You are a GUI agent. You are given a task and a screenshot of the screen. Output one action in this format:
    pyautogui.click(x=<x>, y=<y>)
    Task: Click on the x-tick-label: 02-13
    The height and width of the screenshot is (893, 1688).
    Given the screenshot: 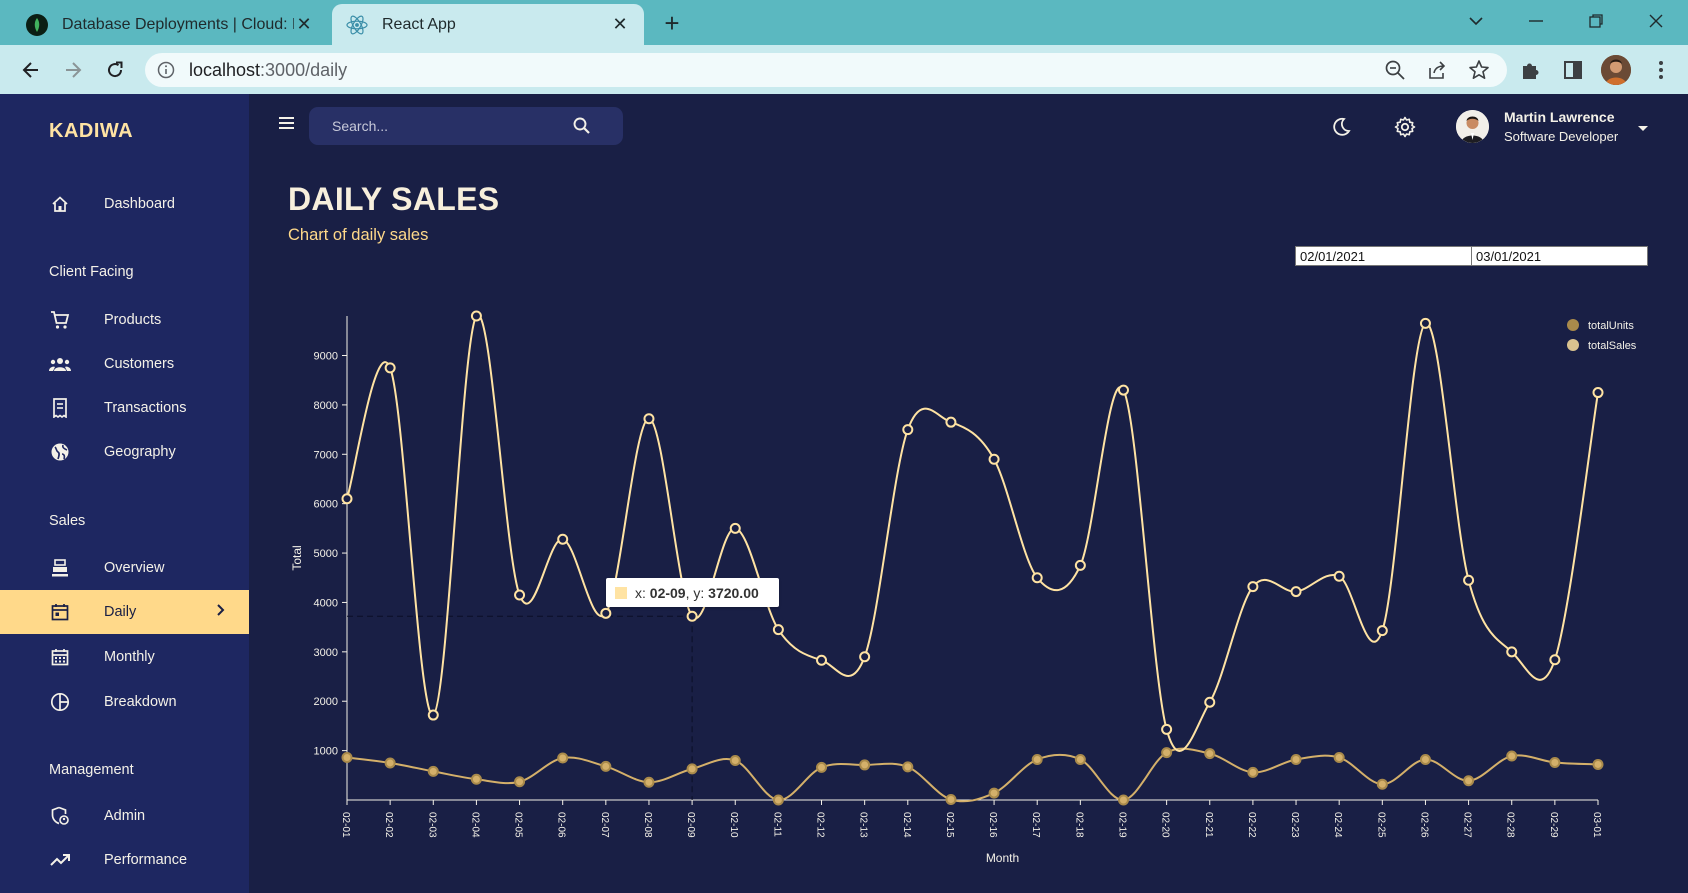 What is the action you would take?
    pyautogui.click(x=863, y=825)
    